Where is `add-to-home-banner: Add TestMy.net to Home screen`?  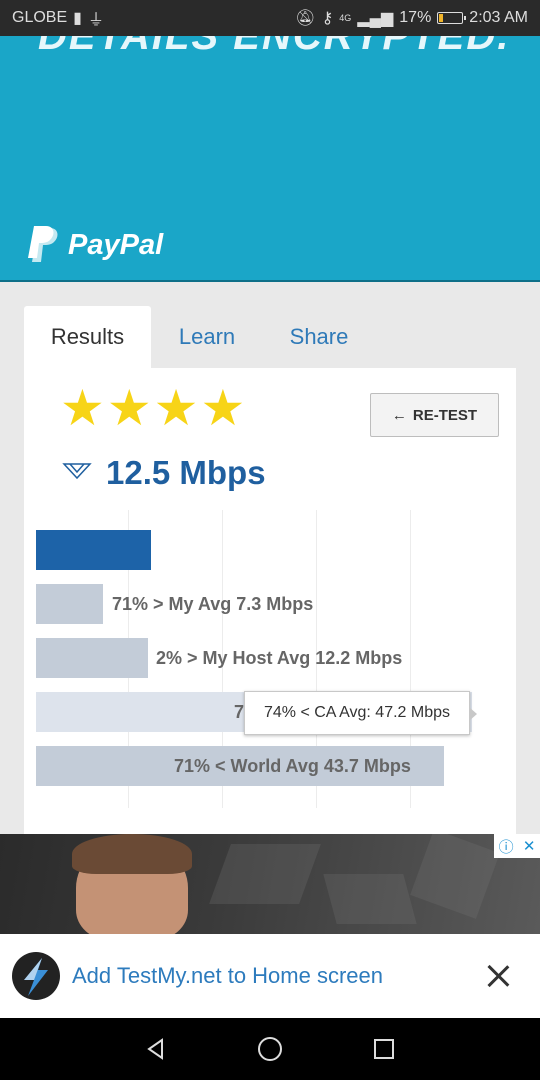 add-to-home-banner: Add TestMy.net to Home screen is located at coordinates (270, 976).